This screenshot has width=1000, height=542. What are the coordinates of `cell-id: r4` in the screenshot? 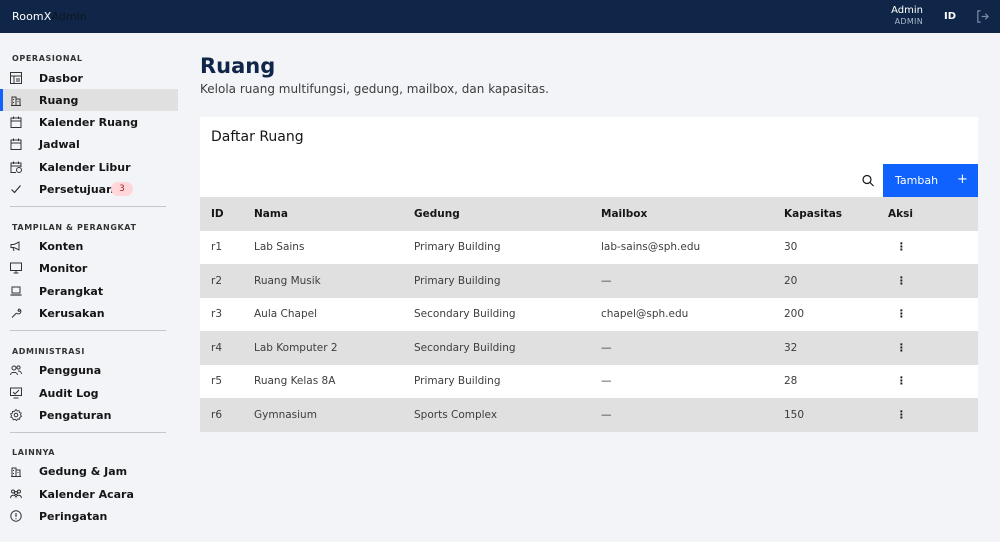 It's located at (216, 347).